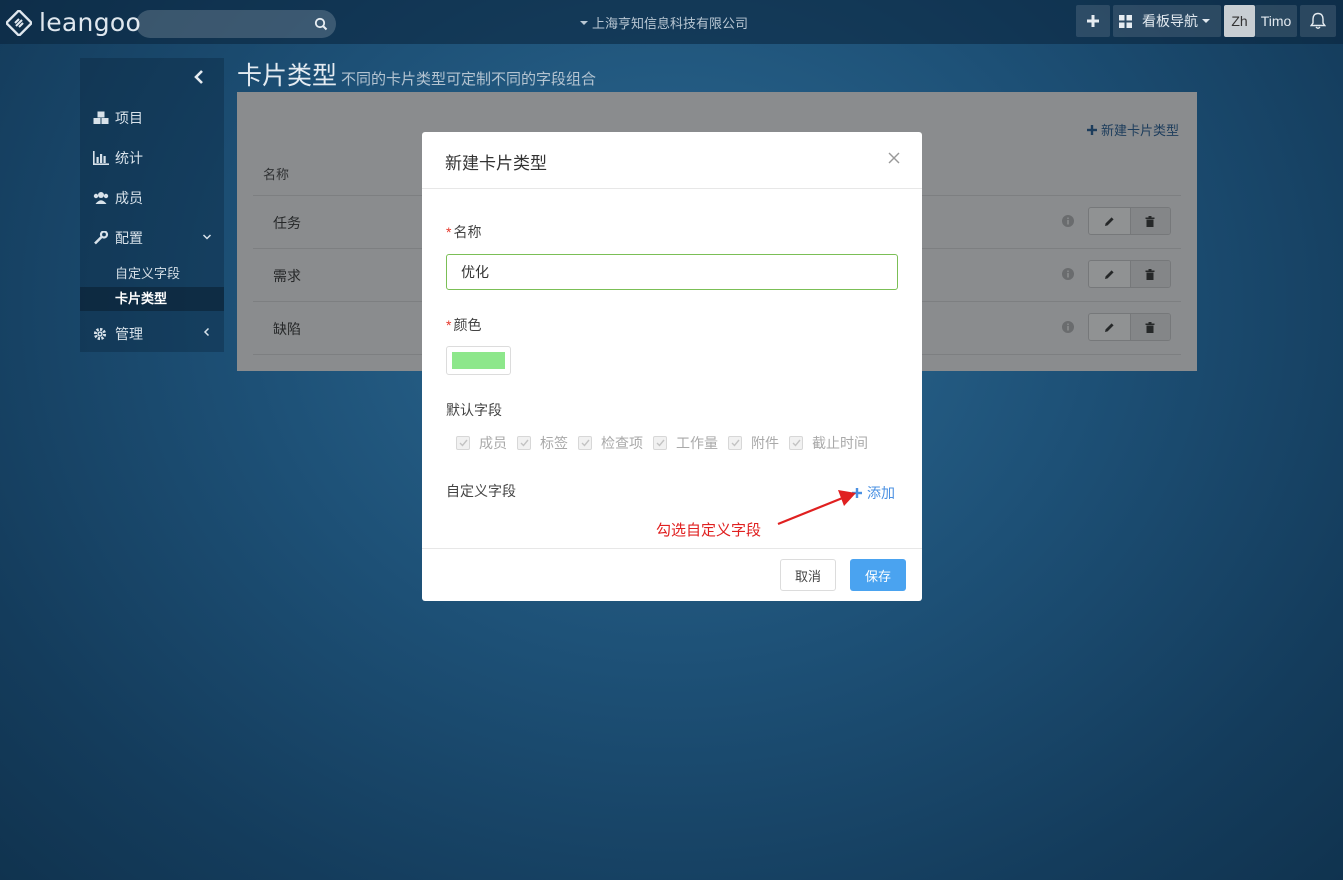 This screenshot has width=1343, height=880. What do you see at coordinates (481, 491) in the screenshot?
I see `custom-fields-label: 自定义字段` at bounding box center [481, 491].